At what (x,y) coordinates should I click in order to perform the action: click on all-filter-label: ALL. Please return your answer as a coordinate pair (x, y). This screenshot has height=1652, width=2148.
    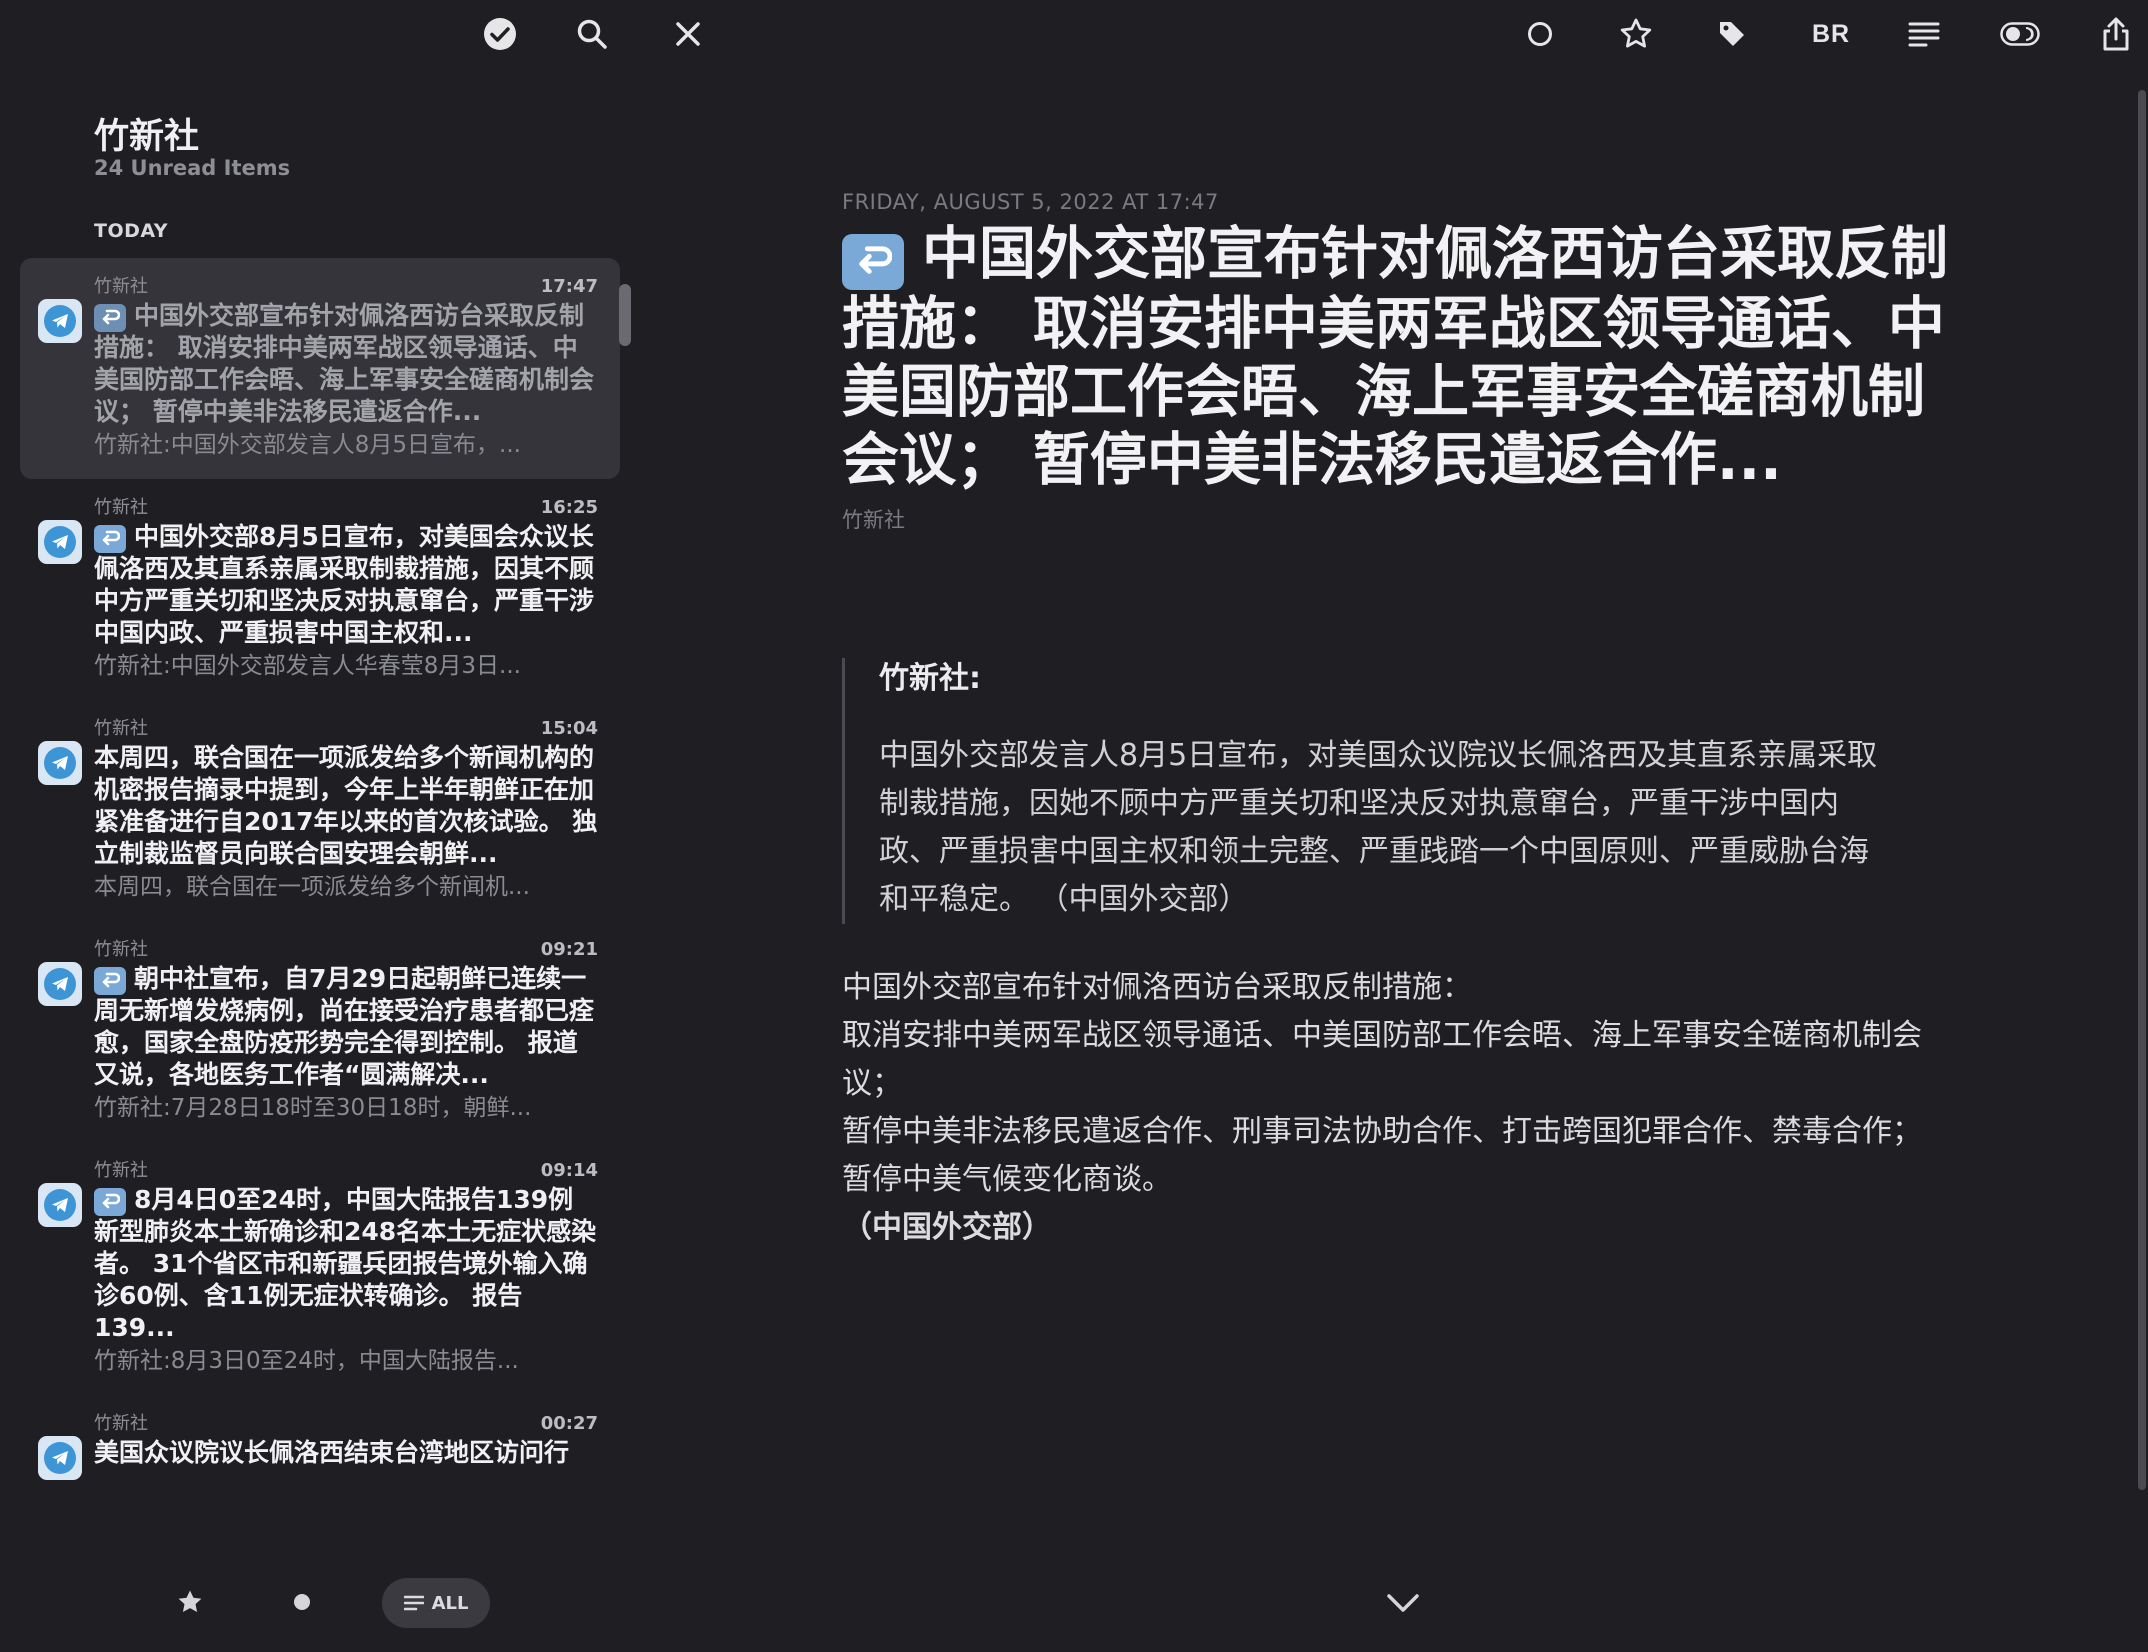
    Looking at the image, I should click on (450, 1603).